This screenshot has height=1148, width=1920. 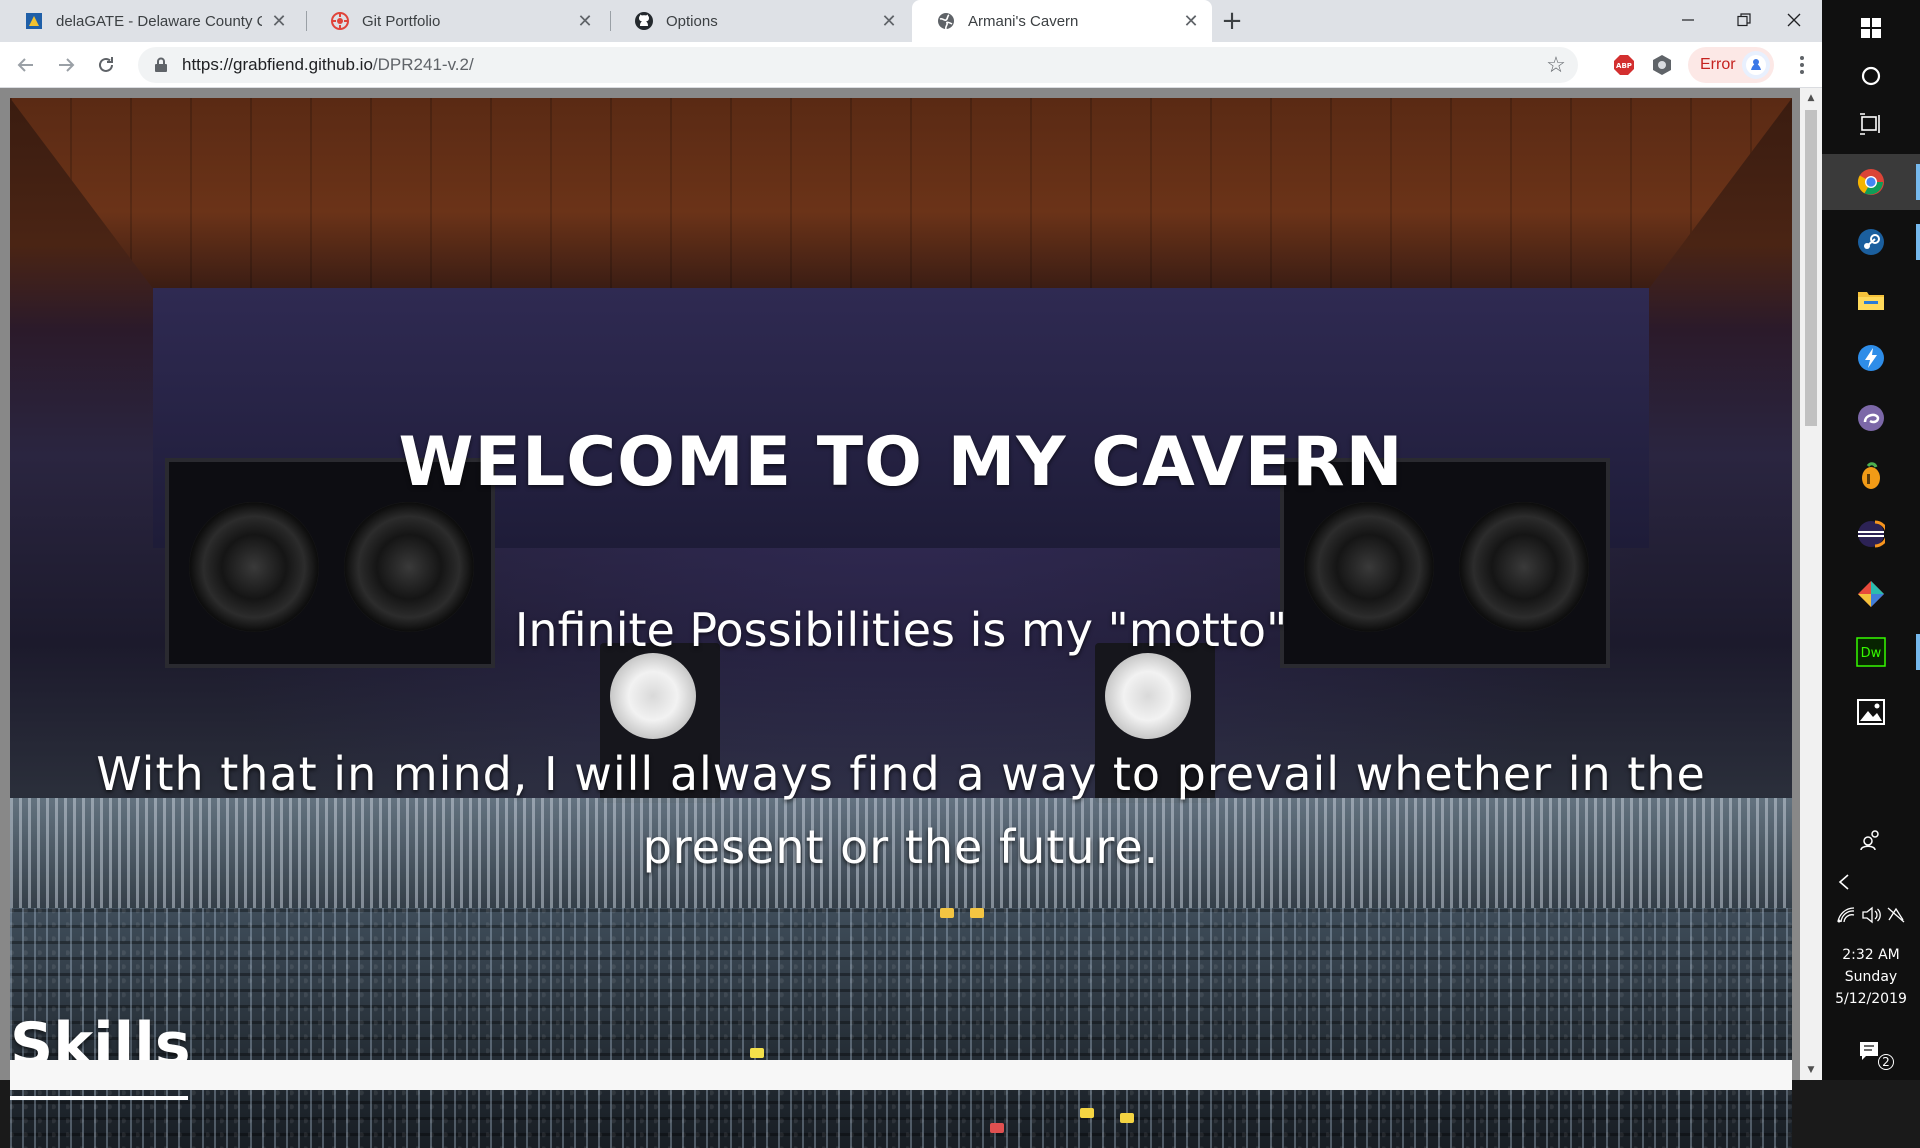 I want to click on new-tab-button: +, so click(x=1232, y=21).